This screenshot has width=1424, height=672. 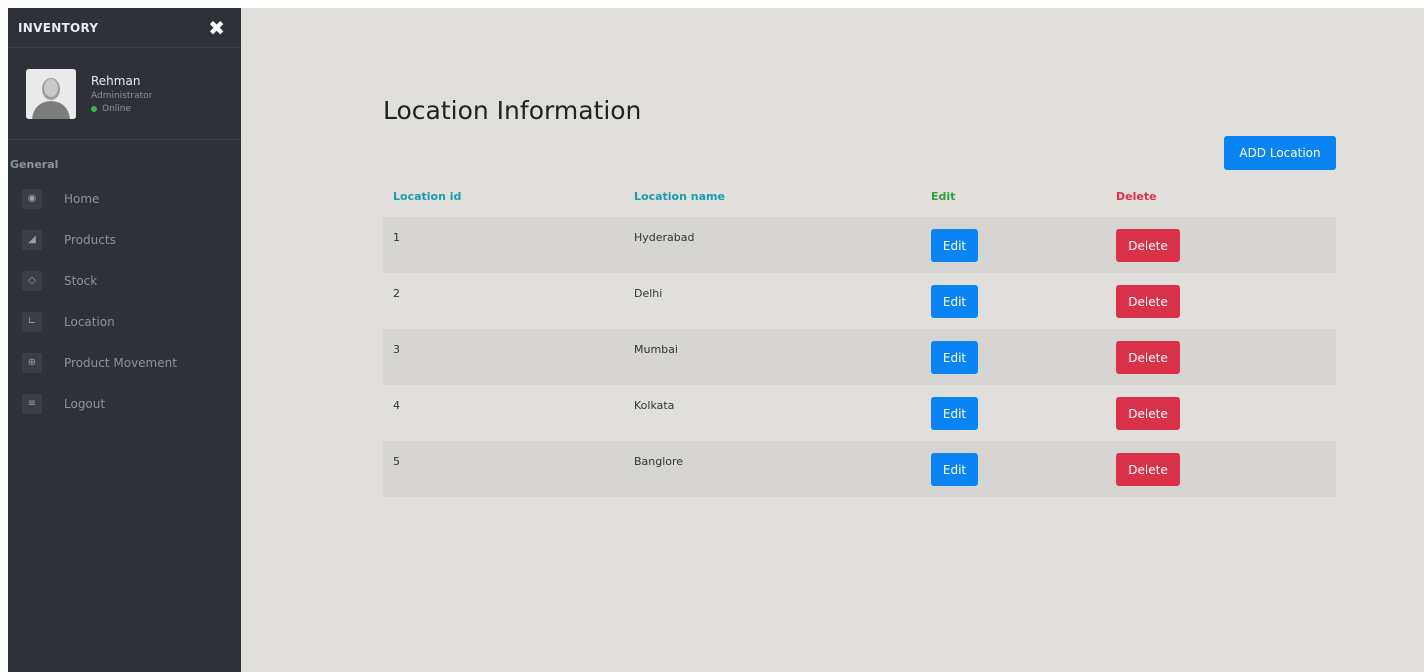 I want to click on online-dot-icon, so click(x=94, y=108).